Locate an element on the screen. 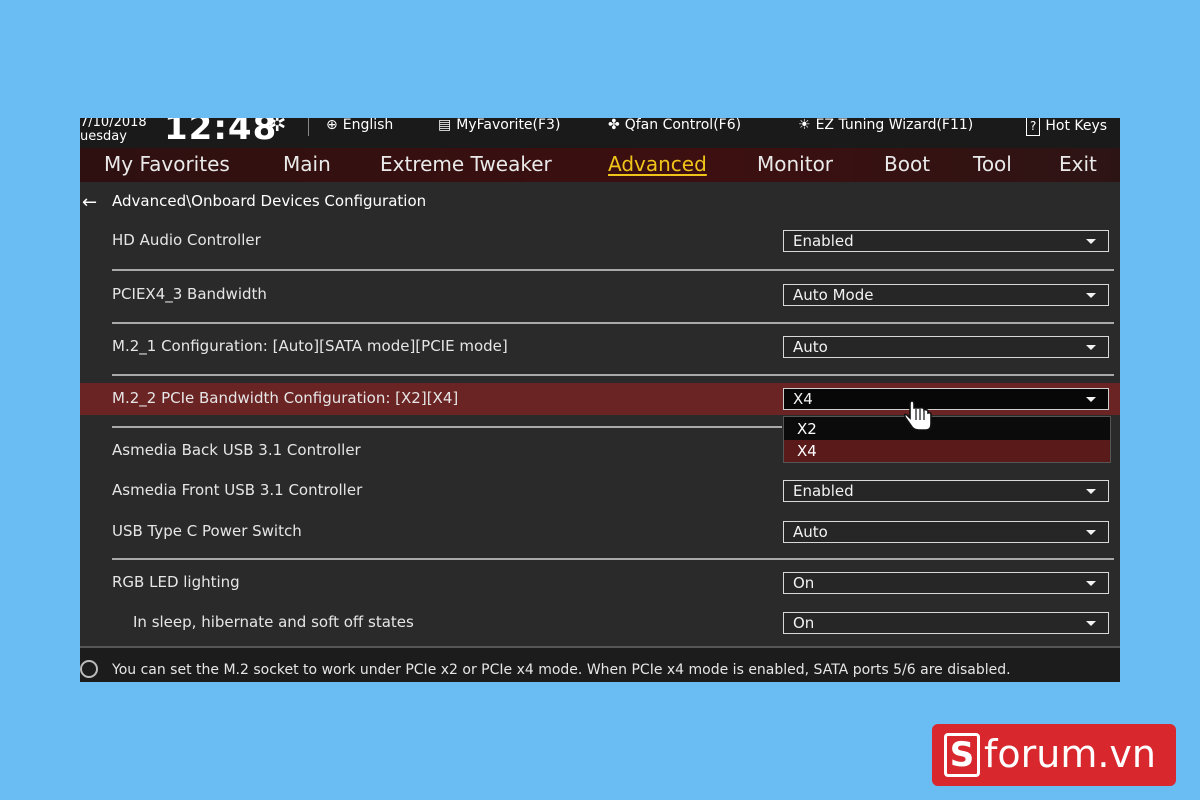 The width and height of the screenshot is (1200, 800). clock-display: 12:48 is located at coordinates (221, 133).